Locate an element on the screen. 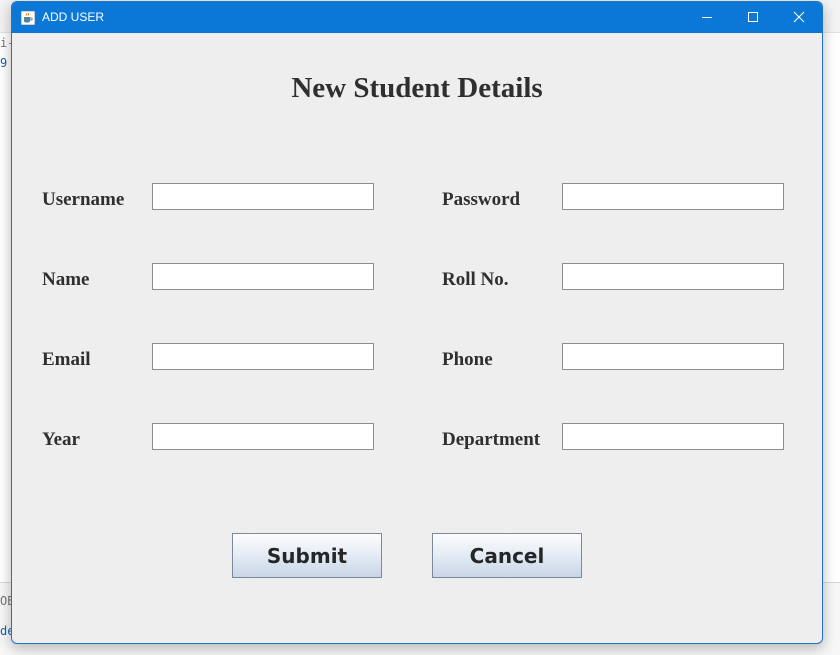 Image resolution: width=840 pixels, height=655 pixels. background-text-fragment: 9 is located at coordinates (4, 63).